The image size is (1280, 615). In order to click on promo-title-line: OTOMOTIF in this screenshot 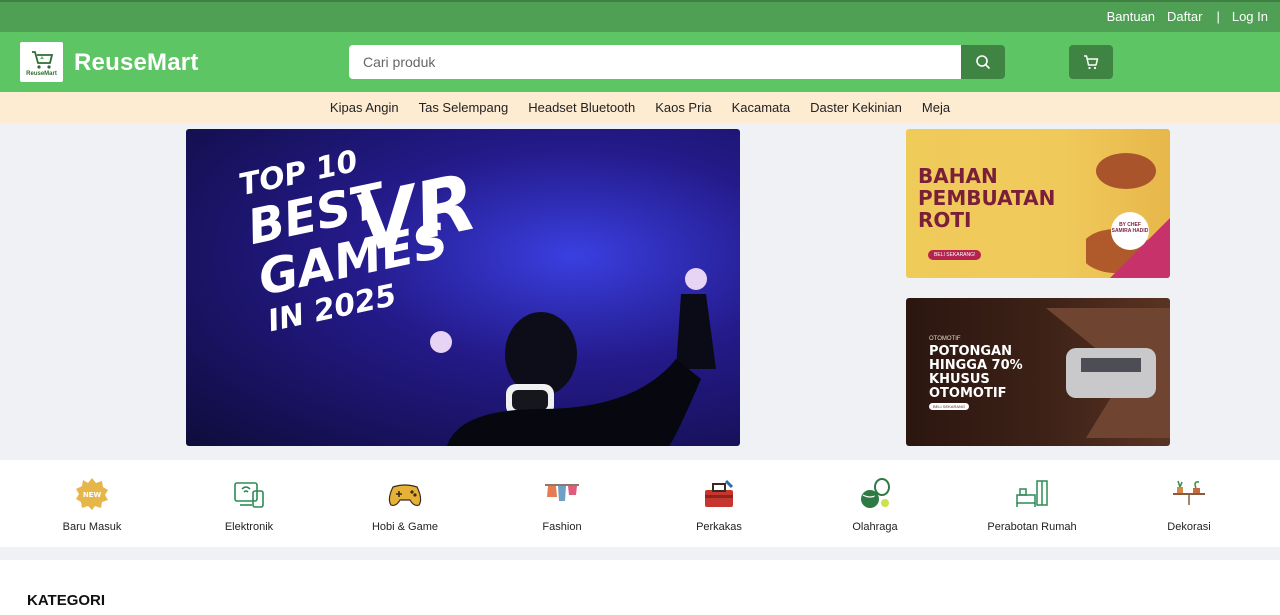, I will do `click(968, 393)`.